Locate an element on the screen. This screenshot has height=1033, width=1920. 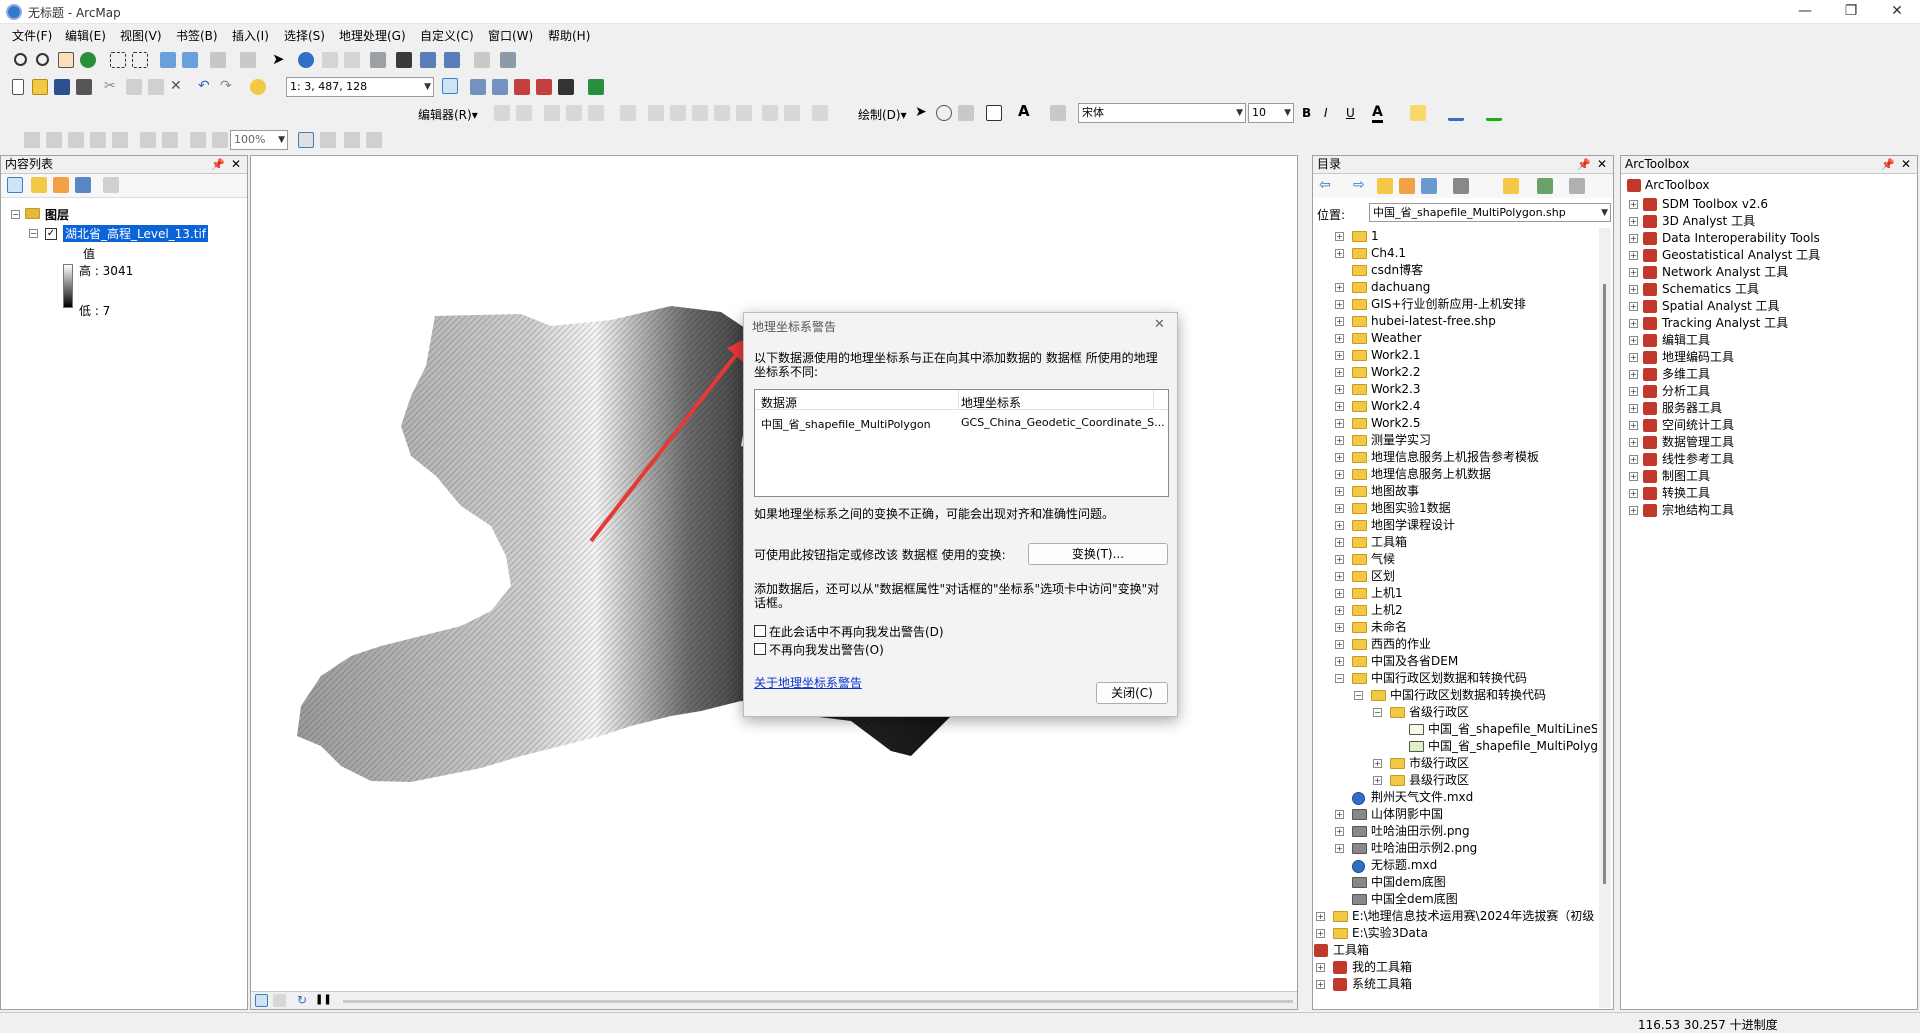
menu-windows: 窗口(W) is located at coordinates (510, 35).